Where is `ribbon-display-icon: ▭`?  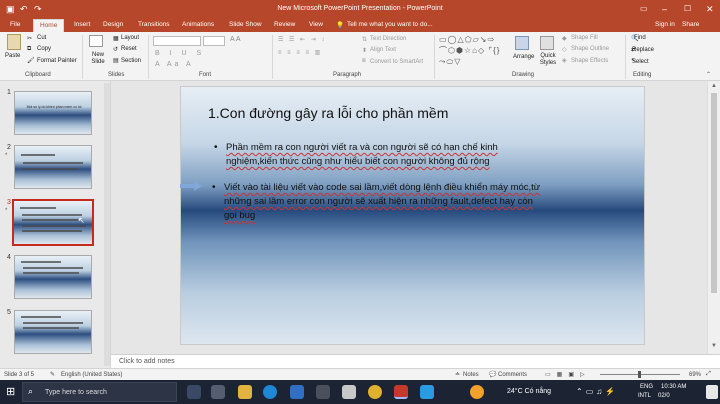 ribbon-display-icon: ▭ is located at coordinates (644, 8).